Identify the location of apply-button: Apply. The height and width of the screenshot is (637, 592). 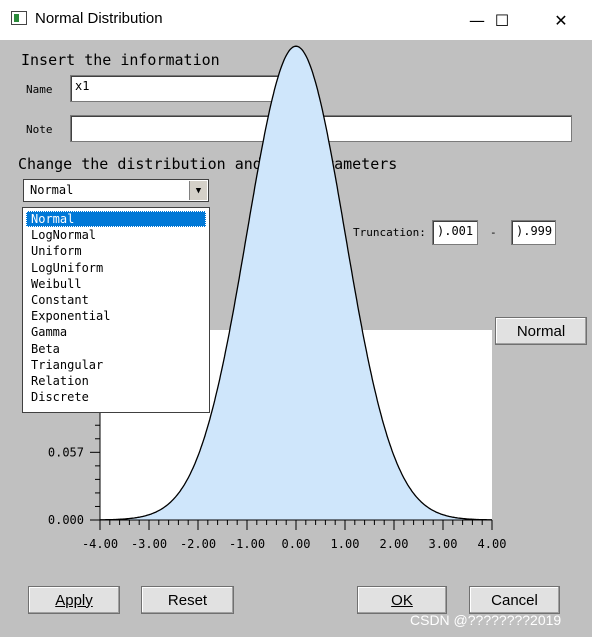
(74, 600).